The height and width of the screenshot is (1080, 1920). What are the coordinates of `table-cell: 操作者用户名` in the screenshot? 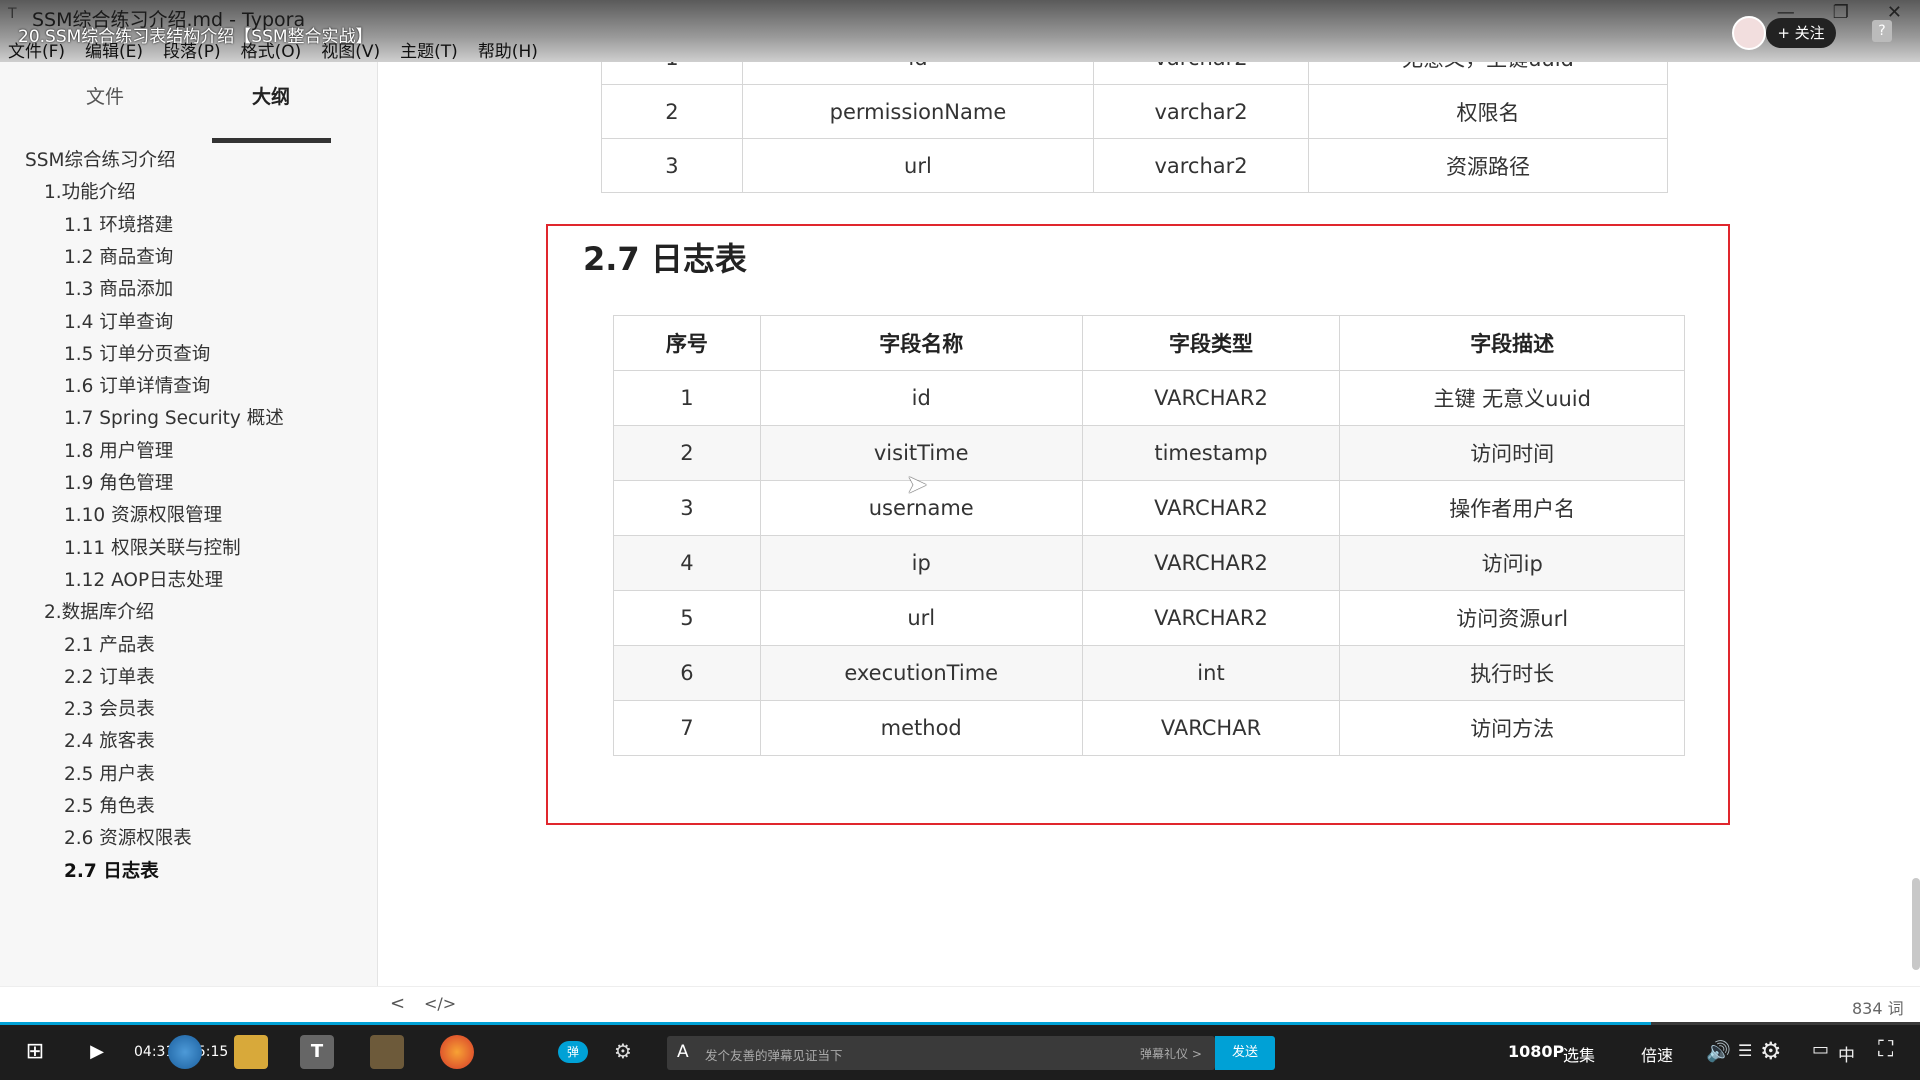 It's located at (1512, 508).